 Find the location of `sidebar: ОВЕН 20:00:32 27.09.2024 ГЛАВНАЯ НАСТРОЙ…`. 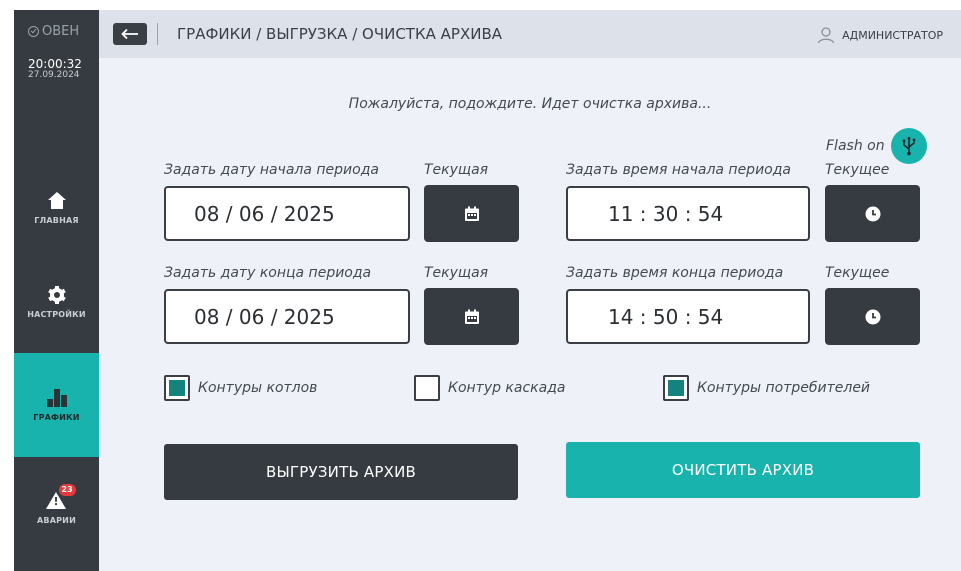

sidebar: ОВЕН 20:00:32 27.09.2024 ГЛАВНАЯ НАСТРОЙ… is located at coordinates (56, 290).